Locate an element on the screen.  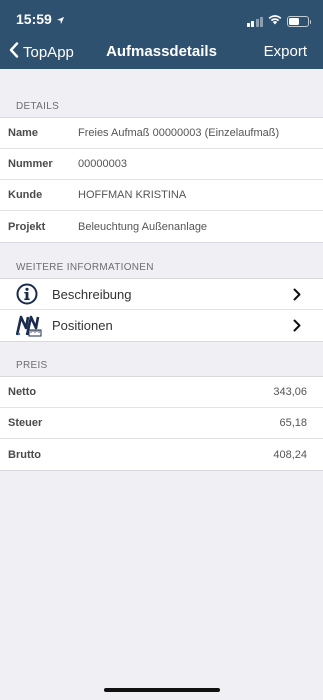
description-label: Beschreibung is located at coordinates (92, 294).